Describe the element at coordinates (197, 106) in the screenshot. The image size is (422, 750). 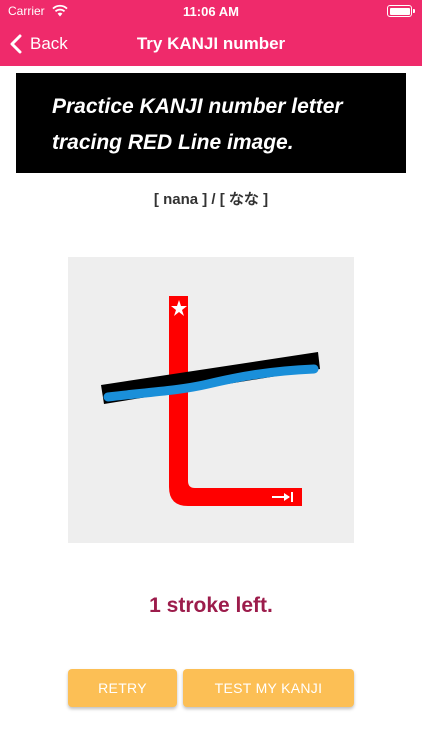
I see `instruction-line-1: Practice KANJI number letter` at that location.